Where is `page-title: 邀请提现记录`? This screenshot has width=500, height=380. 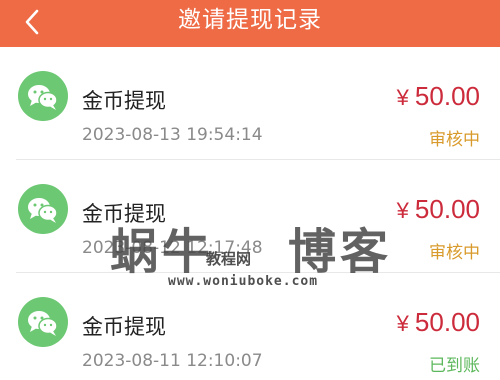
page-title: 邀请提现记录 is located at coordinates (250, 20).